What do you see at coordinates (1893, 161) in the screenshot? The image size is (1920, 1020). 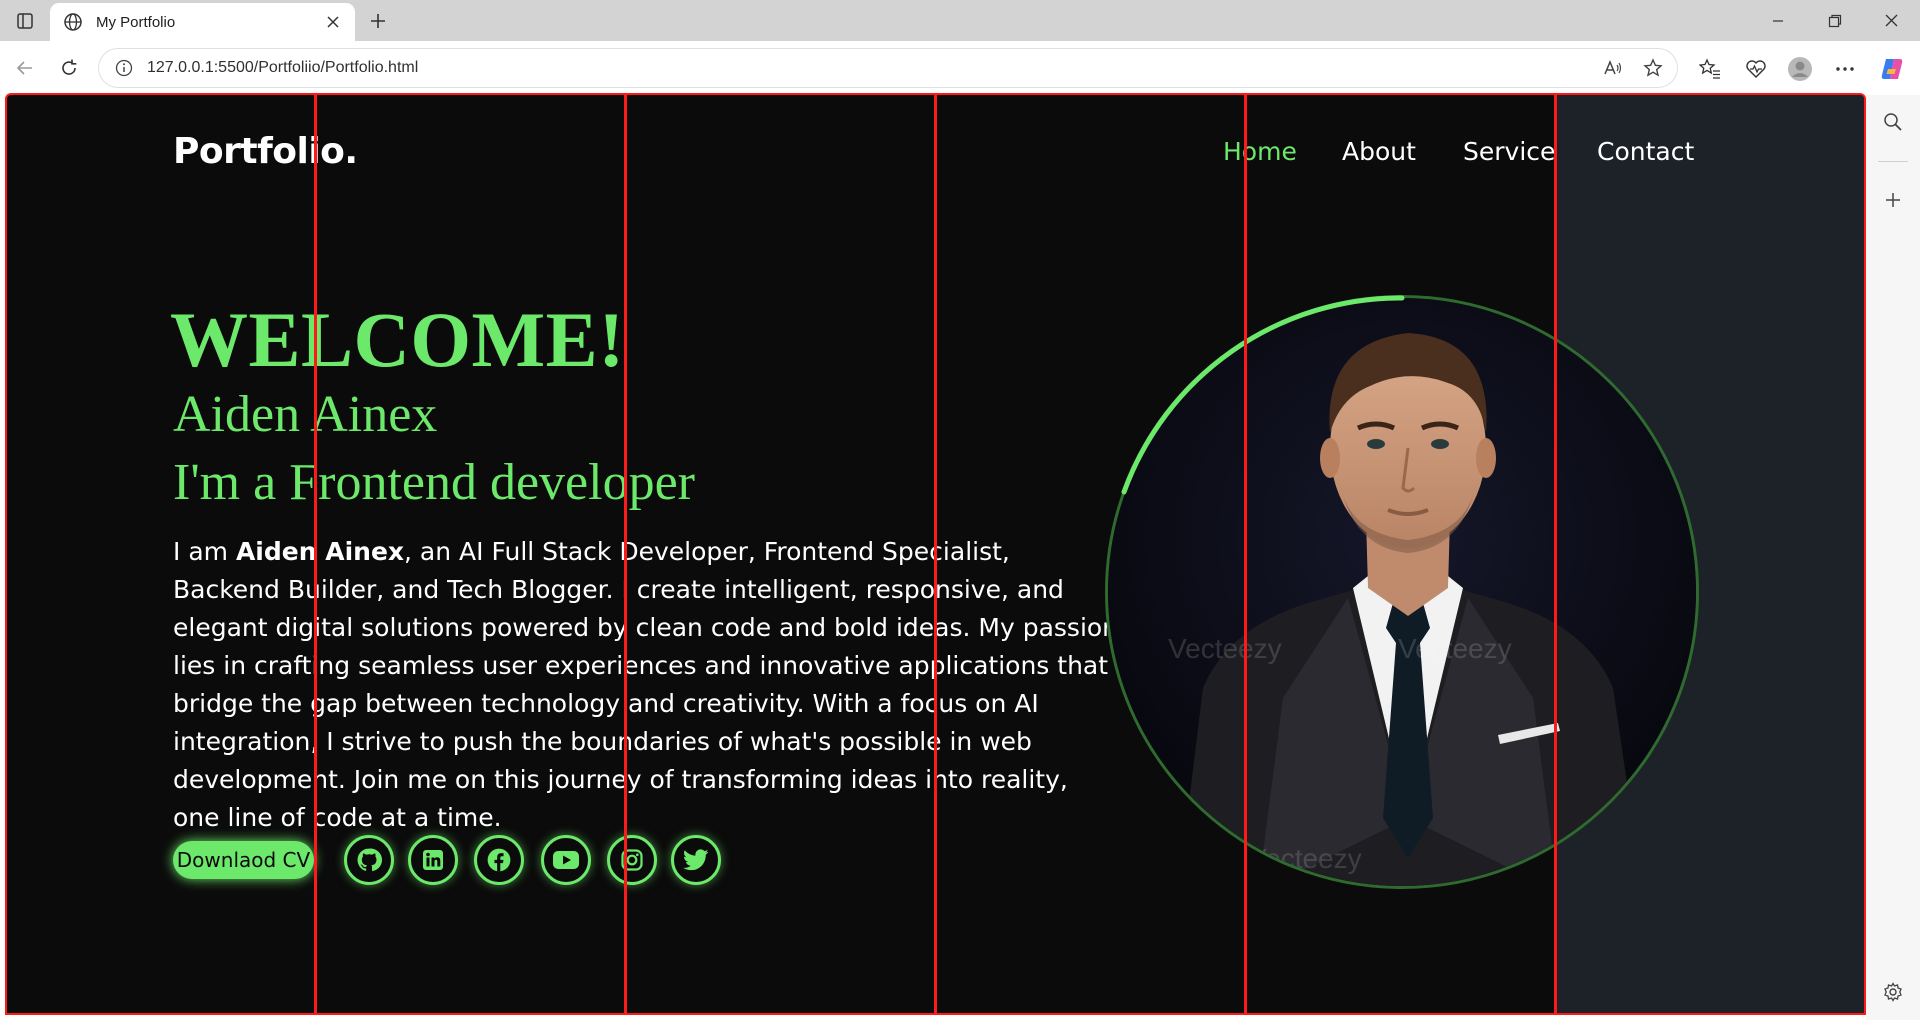 I see `sidebar-divider` at bounding box center [1893, 161].